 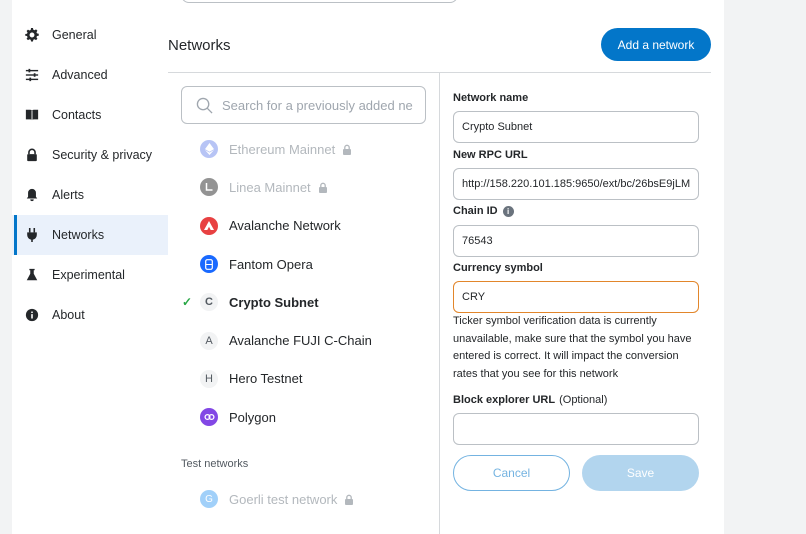 I want to click on network-name-label: Network name, so click(x=491, y=98).